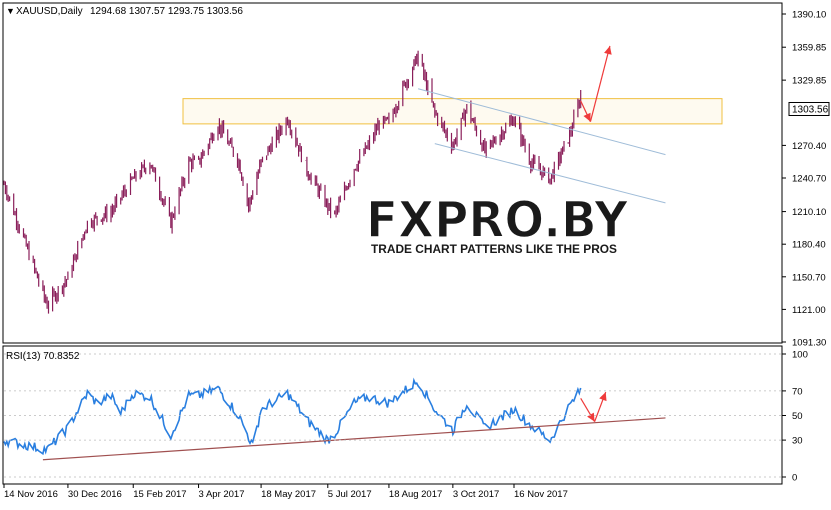  What do you see at coordinates (288, 494) in the screenshot?
I see `x-tick-label: 18 May 2017` at bounding box center [288, 494].